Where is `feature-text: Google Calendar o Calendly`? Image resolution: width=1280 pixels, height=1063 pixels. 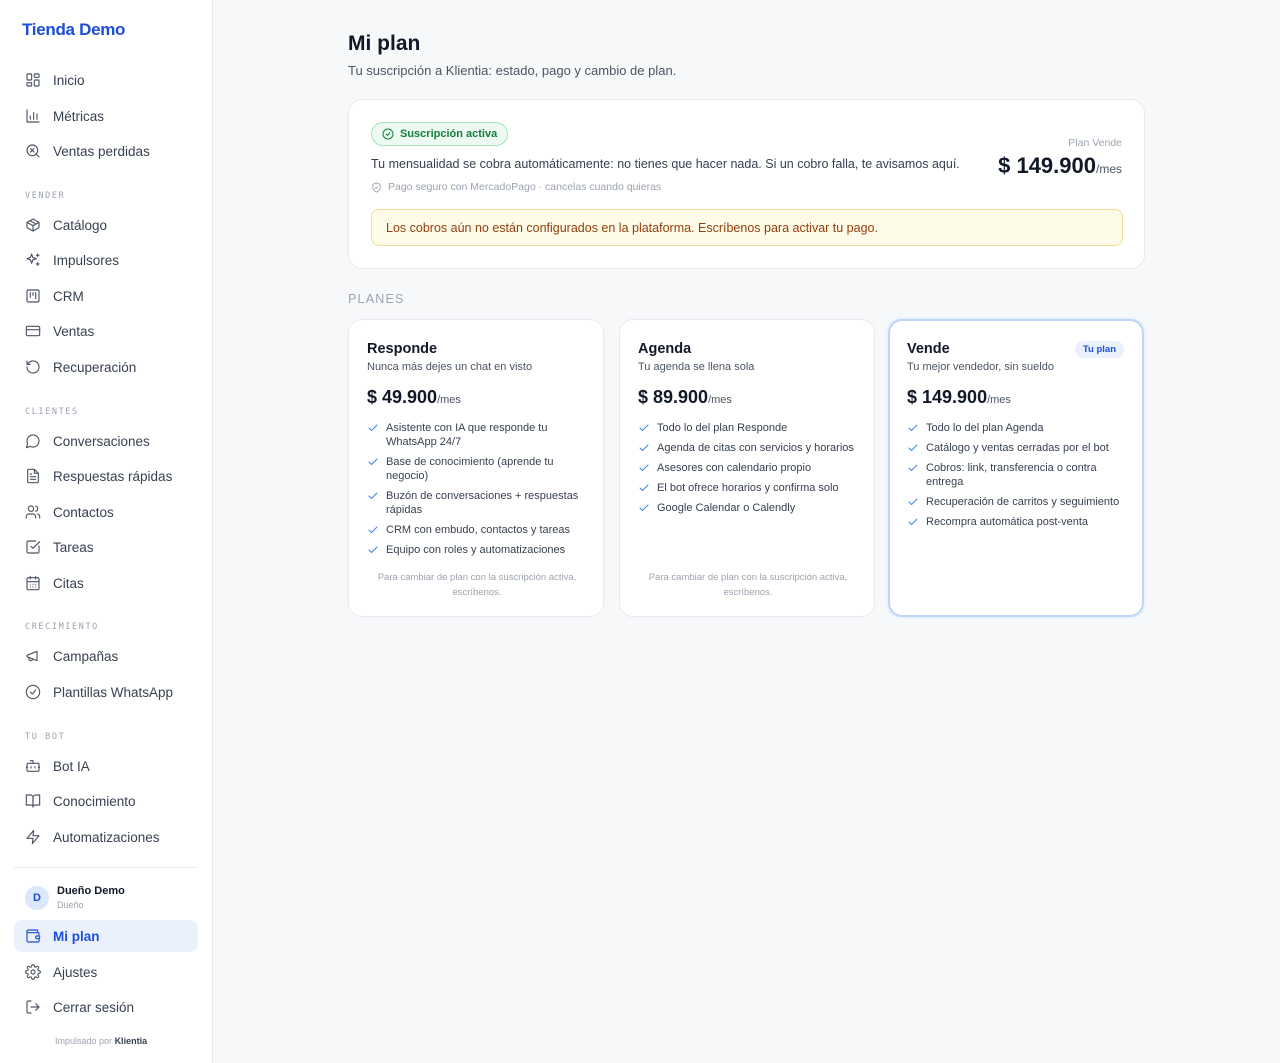 feature-text: Google Calendar o Calendly is located at coordinates (726, 508).